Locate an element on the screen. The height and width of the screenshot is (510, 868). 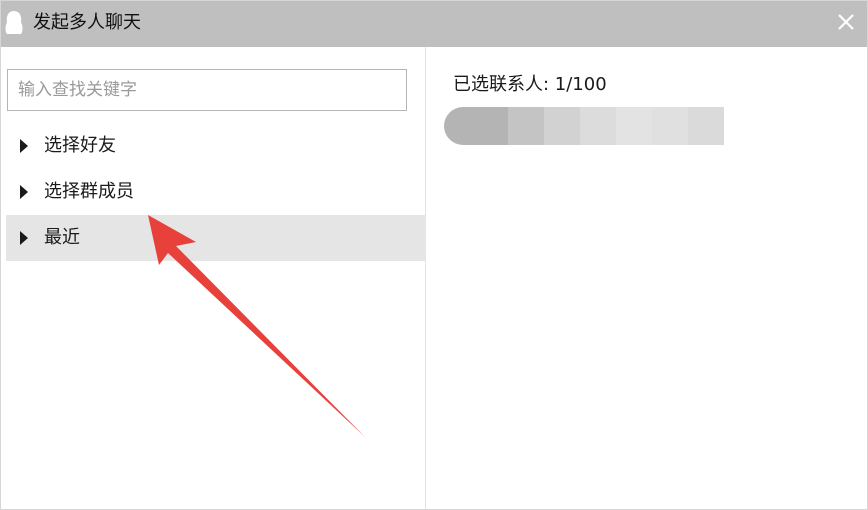
selected-contact-chip is located at coordinates (584, 124).